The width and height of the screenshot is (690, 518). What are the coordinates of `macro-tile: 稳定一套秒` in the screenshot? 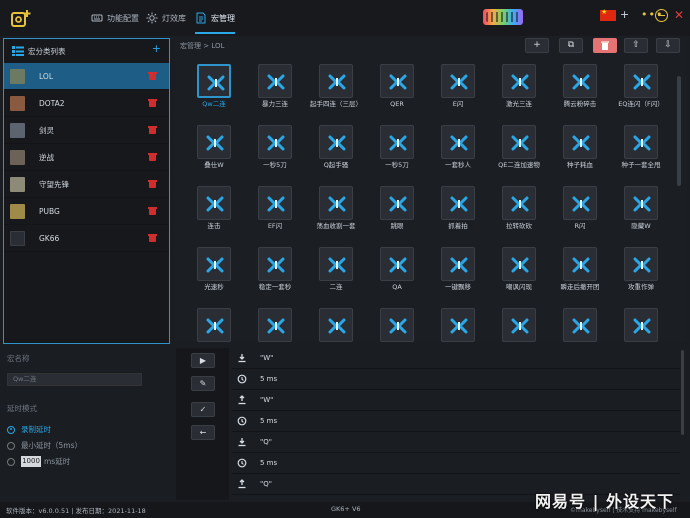 It's located at (276, 278).